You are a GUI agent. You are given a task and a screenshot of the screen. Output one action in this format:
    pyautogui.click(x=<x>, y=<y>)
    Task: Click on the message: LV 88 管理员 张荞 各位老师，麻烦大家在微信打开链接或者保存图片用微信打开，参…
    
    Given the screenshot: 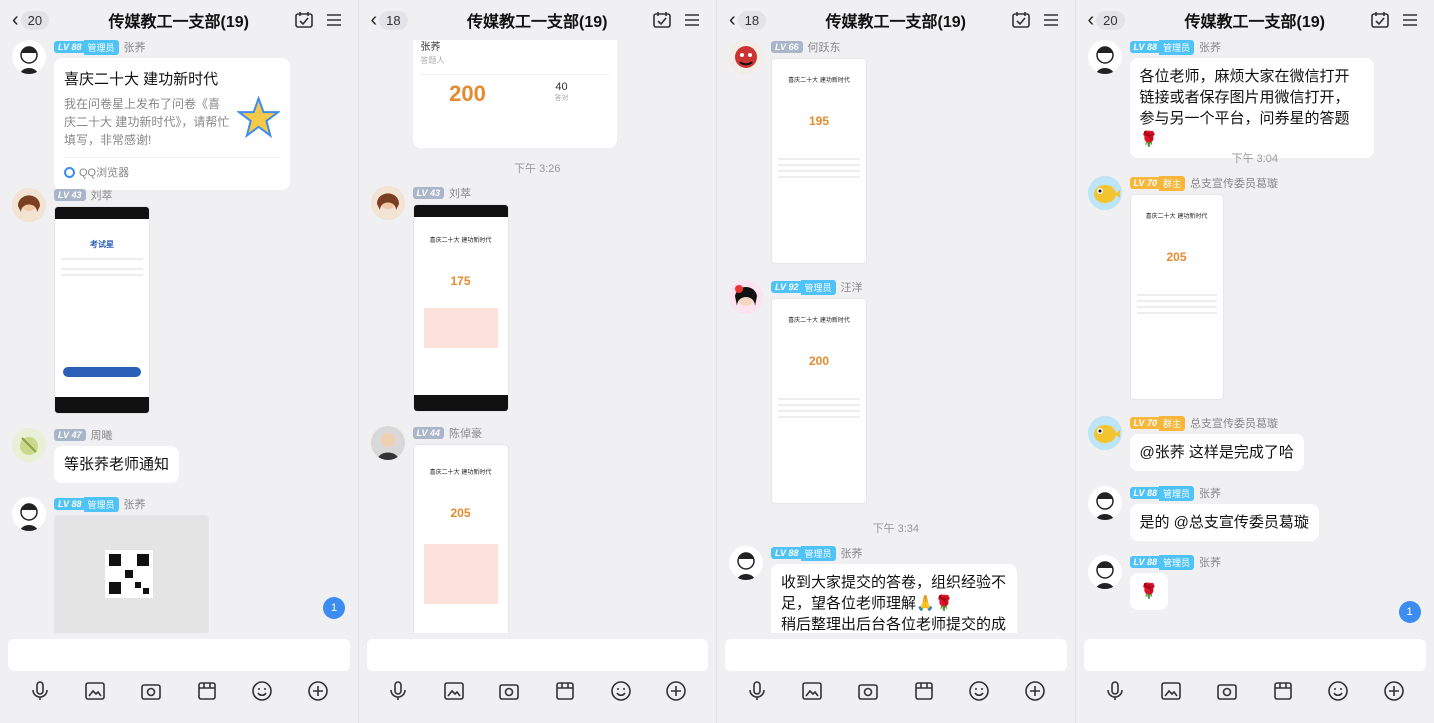 What is the action you would take?
    pyautogui.click(x=1255, y=99)
    